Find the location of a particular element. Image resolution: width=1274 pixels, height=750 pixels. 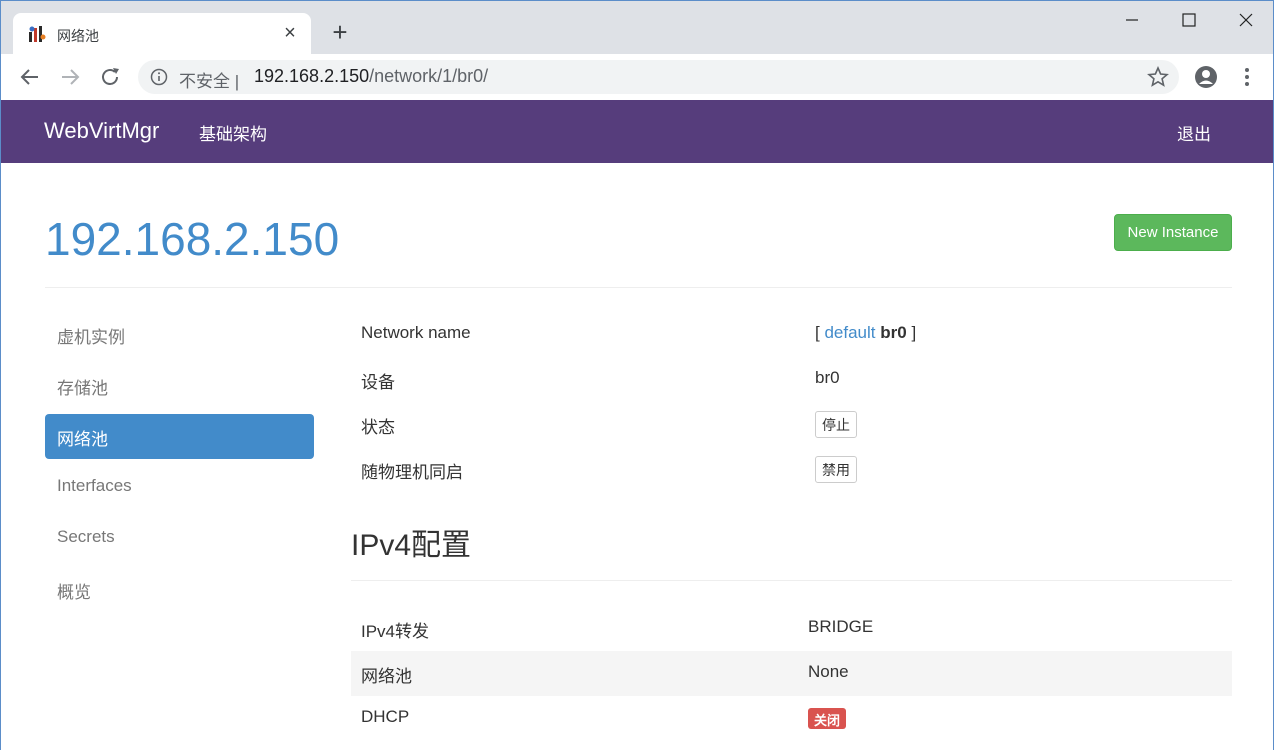

ipv4-forward-value: BRIDGE is located at coordinates (841, 626).